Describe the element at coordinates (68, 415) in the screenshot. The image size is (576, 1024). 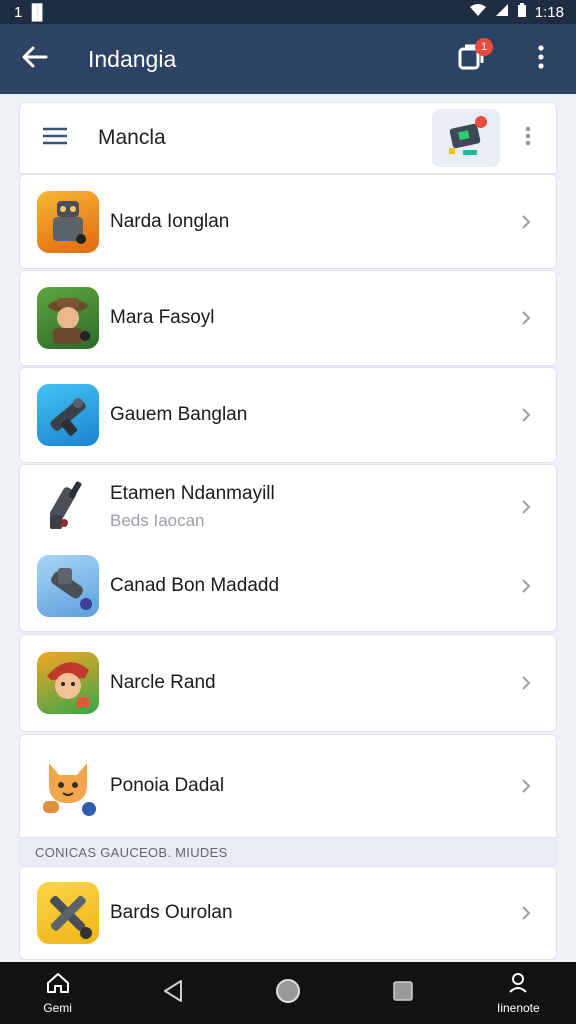
I see `blaster-icon` at that location.